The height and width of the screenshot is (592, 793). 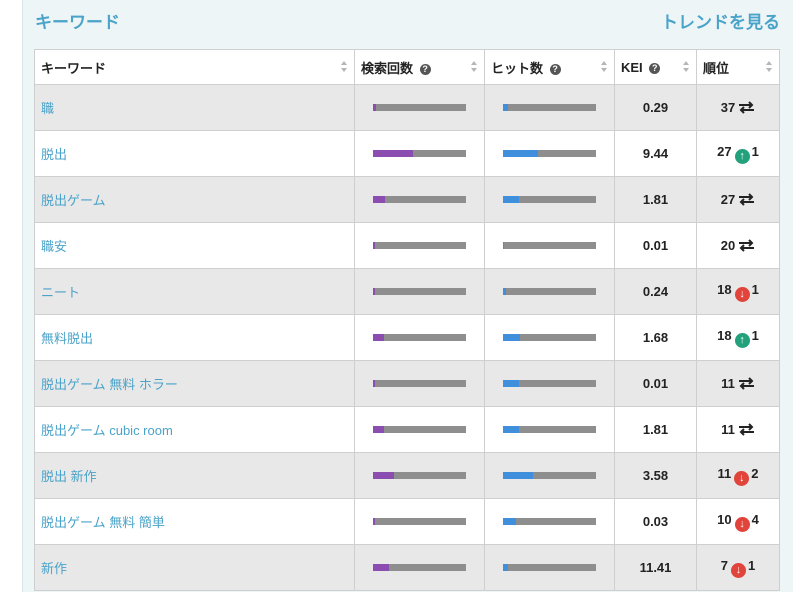 What do you see at coordinates (738, 521) in the screenshot?
I see `rank-cell: 10 ↓ 4` at bounding box center [738, 521].